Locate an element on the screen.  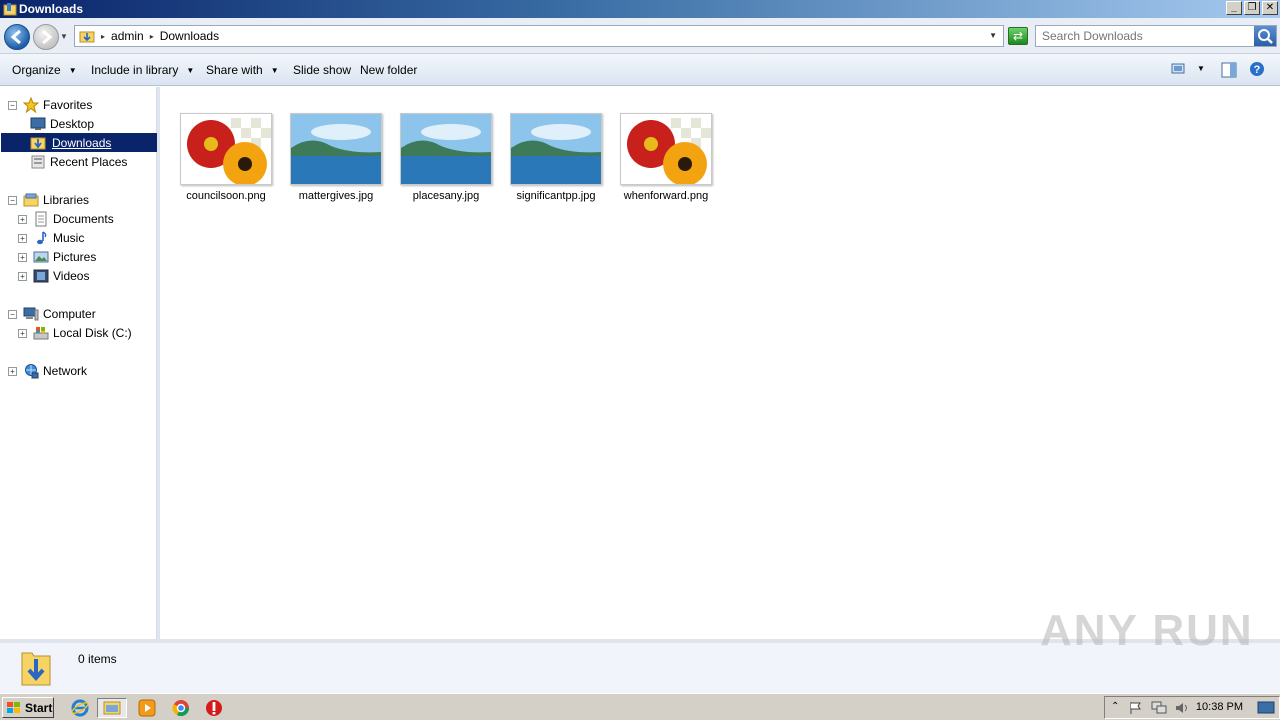
arrow-right-icon is located at coordinates (47, 37).